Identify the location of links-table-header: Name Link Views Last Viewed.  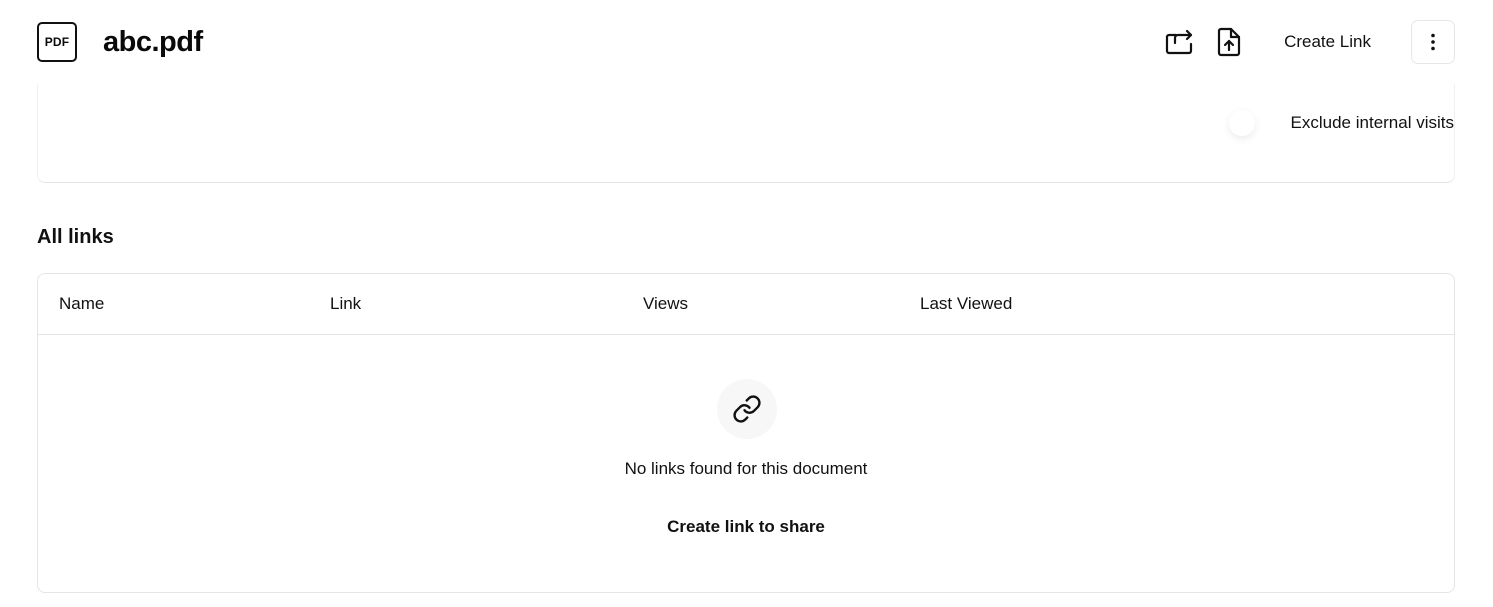
(746, 304).